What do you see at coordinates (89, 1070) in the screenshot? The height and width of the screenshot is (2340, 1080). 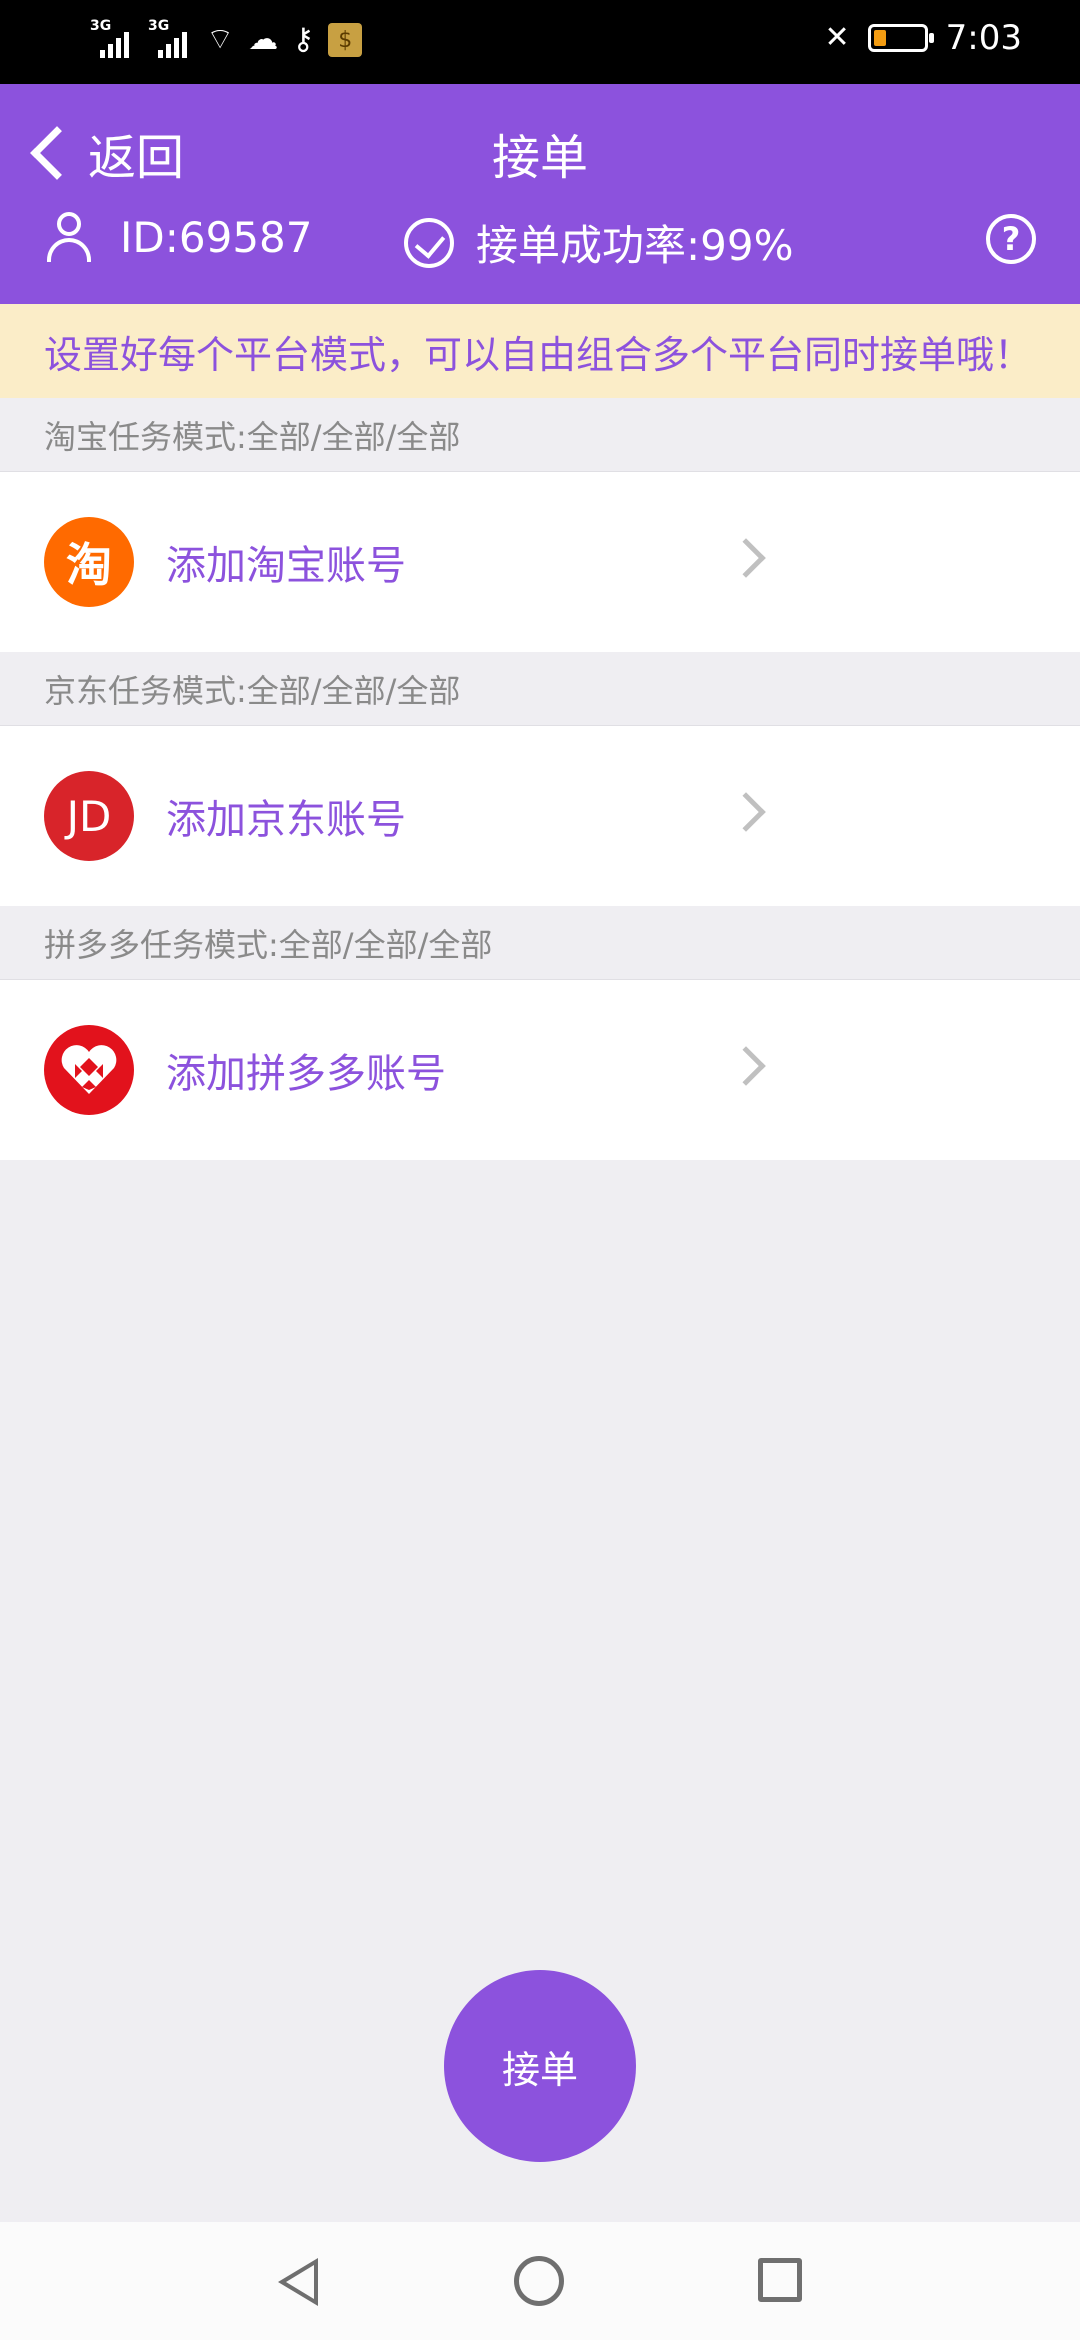 I see `pinduoduo-logo-icon` at bounding box center [89, 1070].